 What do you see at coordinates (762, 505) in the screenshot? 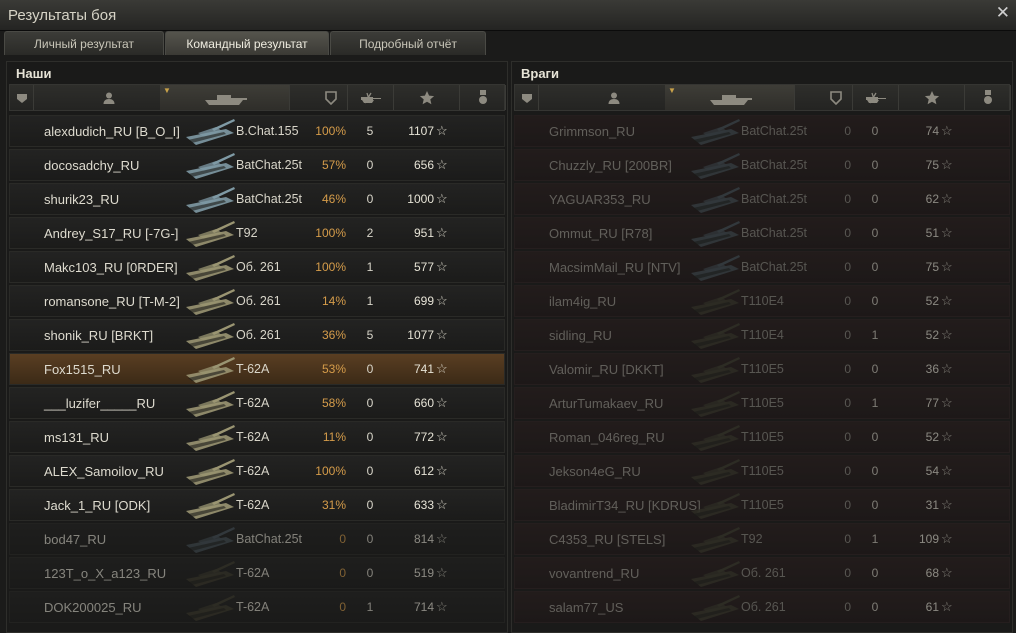
I see `player-row: BladimirT34_RU [KDRUS] T110E5 0 0 31 ☆` at bounding box center [762, 505].